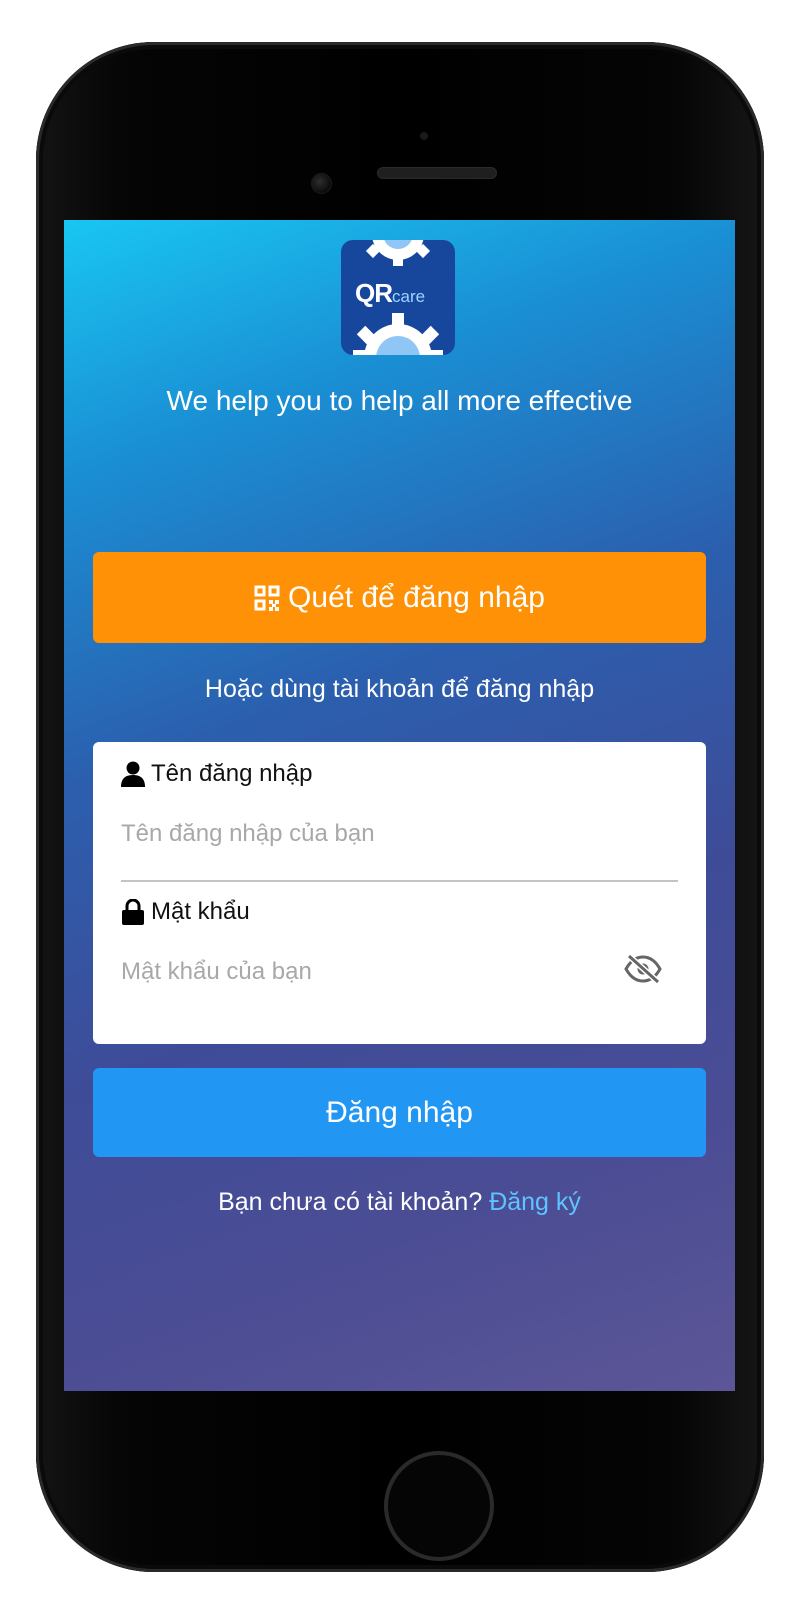 The width and height of the screenshot is (799, 1609). I want to click on qr-code-icon, so click(267, 598).